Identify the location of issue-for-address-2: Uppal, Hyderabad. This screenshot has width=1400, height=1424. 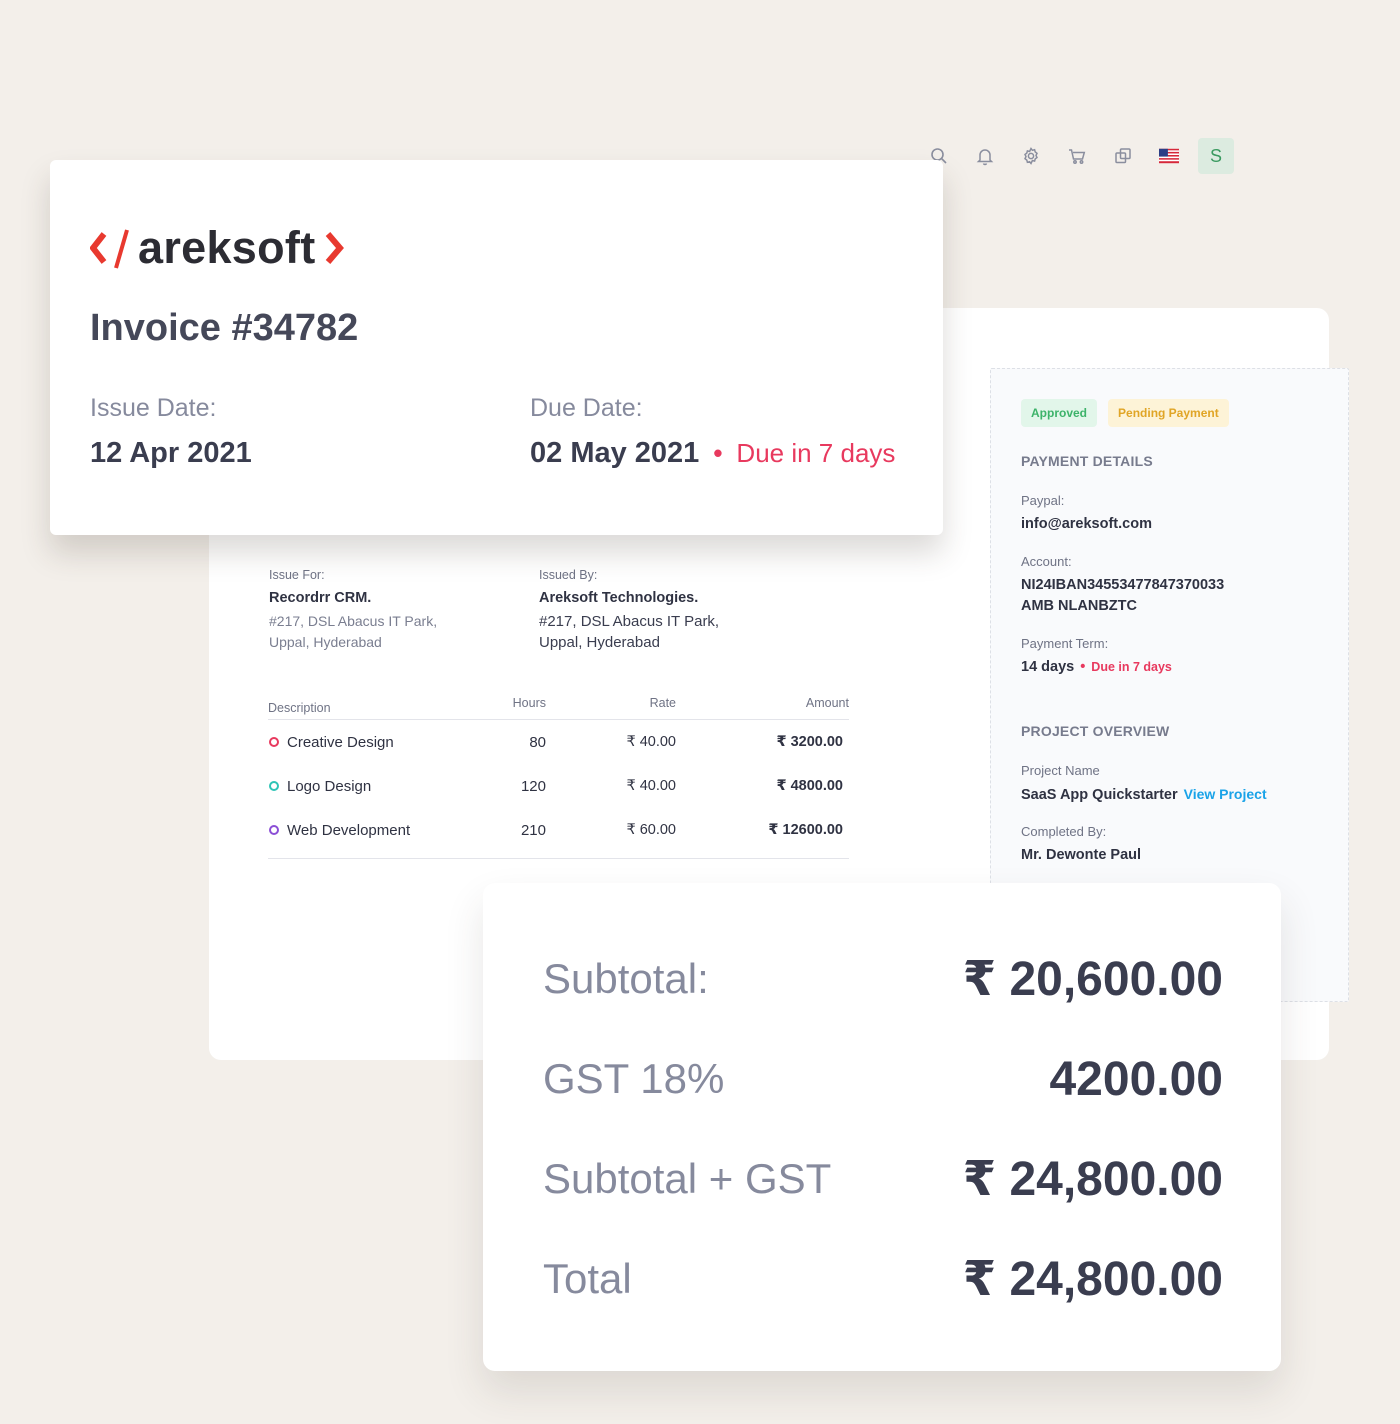
(325, 642).